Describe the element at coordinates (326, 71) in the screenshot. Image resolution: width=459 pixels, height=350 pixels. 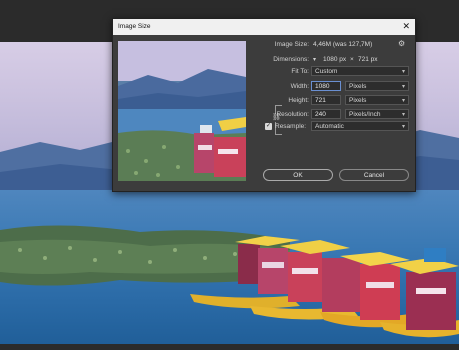
I see `fit-to-value: Custom` at that location.